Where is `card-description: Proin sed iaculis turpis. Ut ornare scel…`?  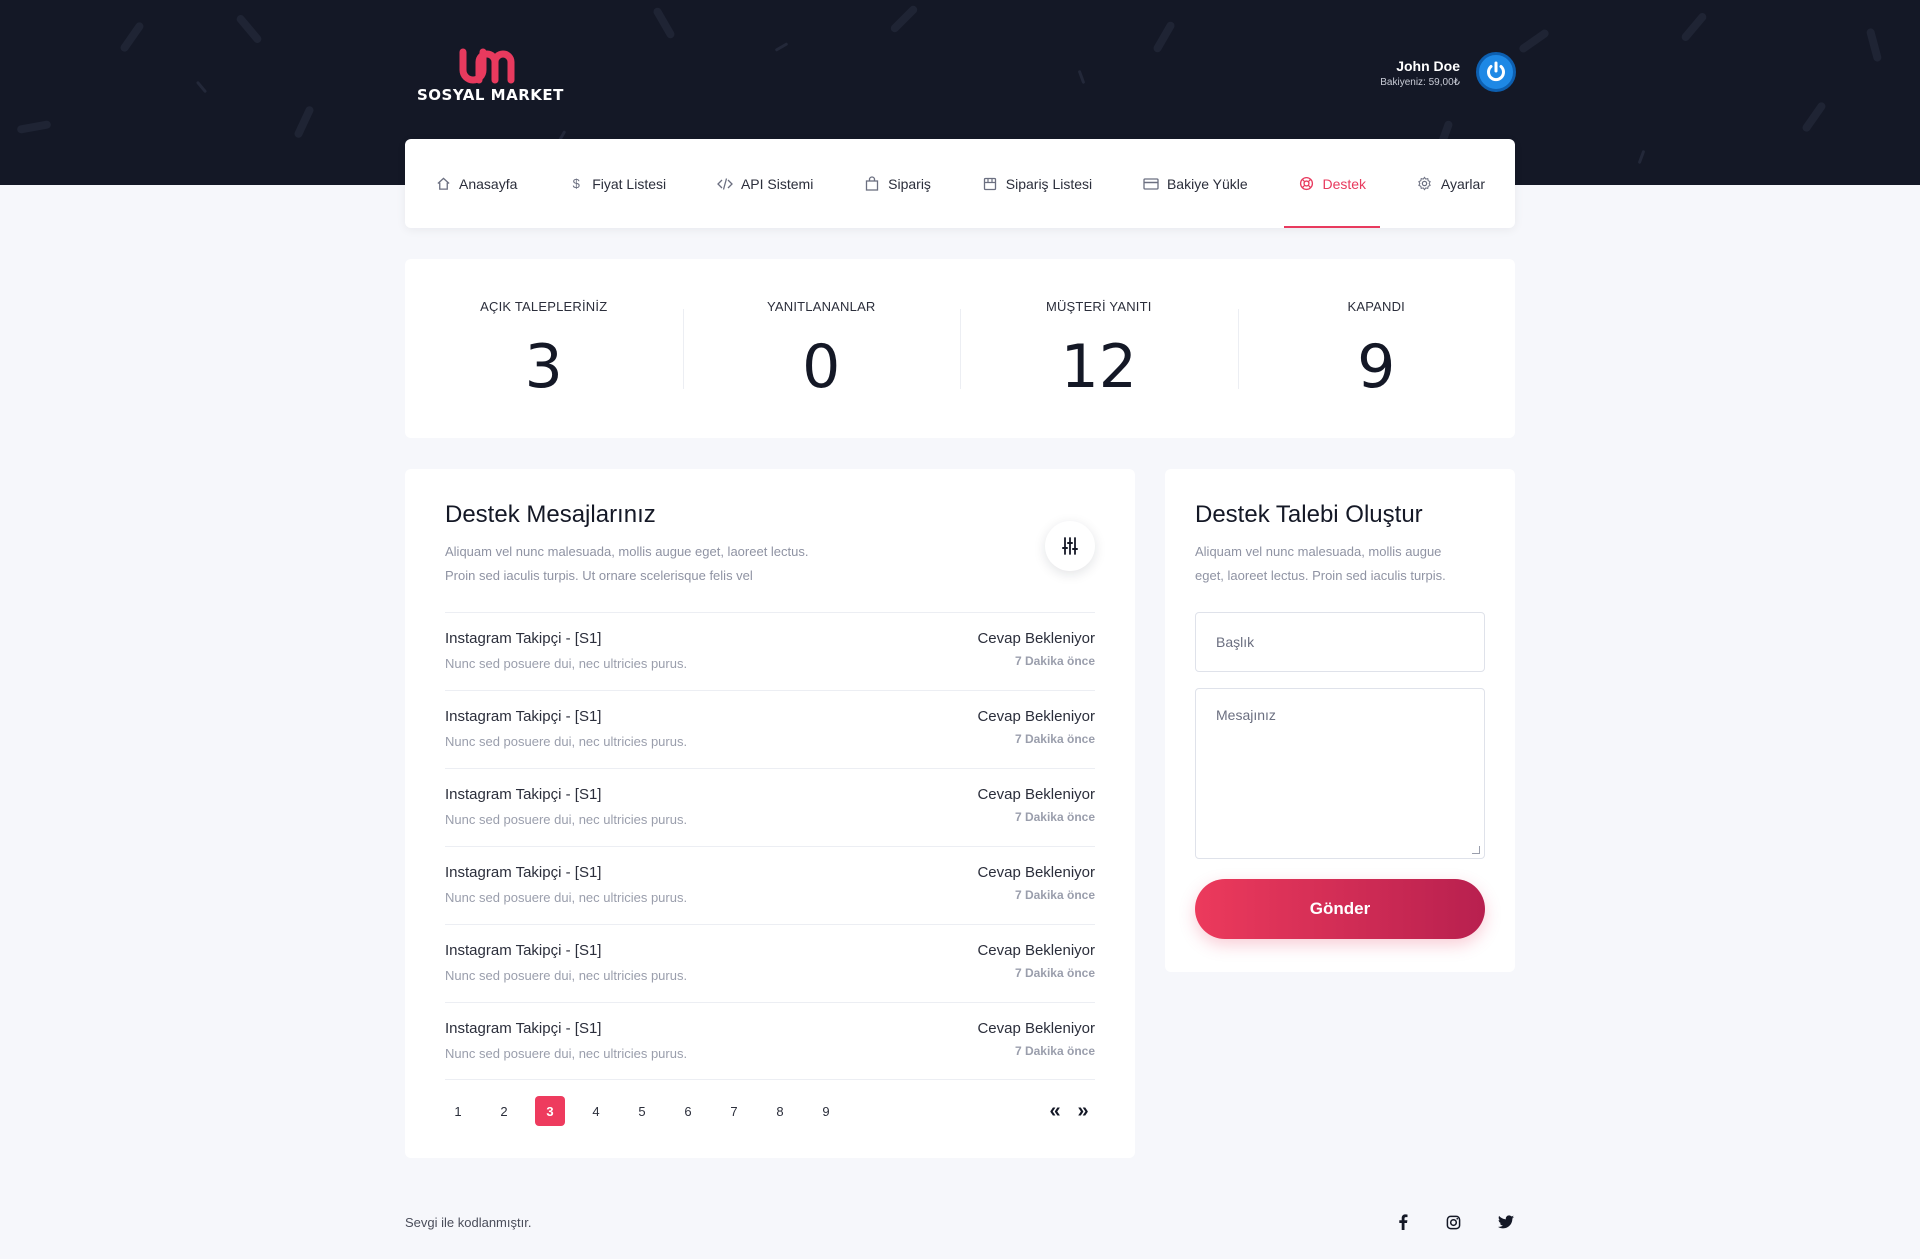 card-description: Proin sed iaculis turpis. Ut ornare scel… is located at coordinates (599, 575).